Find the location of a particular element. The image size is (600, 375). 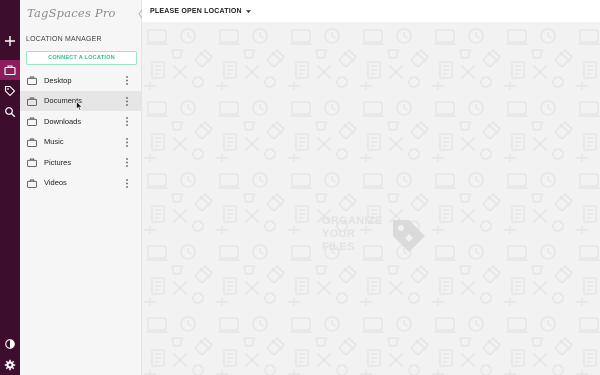

theme-toggle-button is located at coordinates (10, 344).